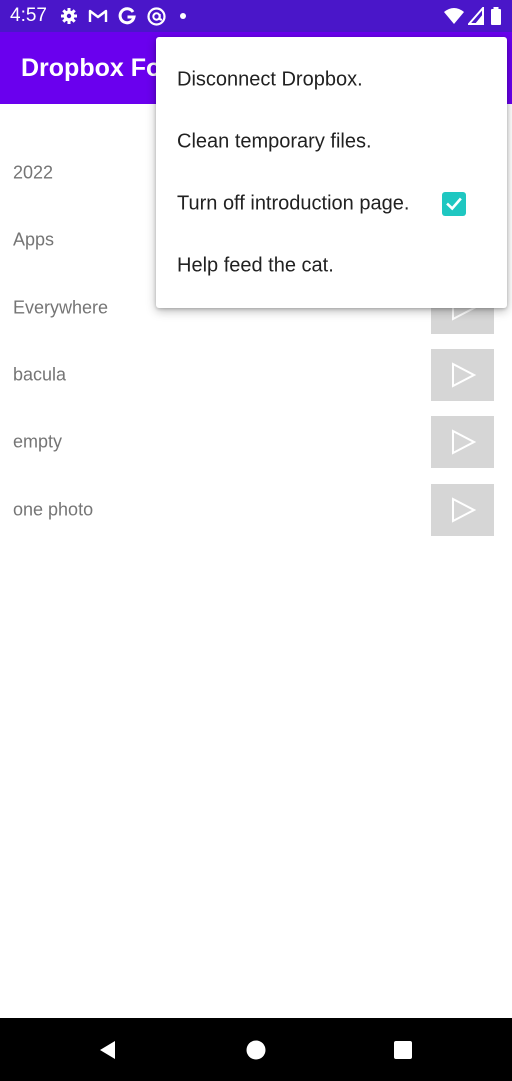  I want to click on app-title: Dropbox Fo, so click(91, 68).